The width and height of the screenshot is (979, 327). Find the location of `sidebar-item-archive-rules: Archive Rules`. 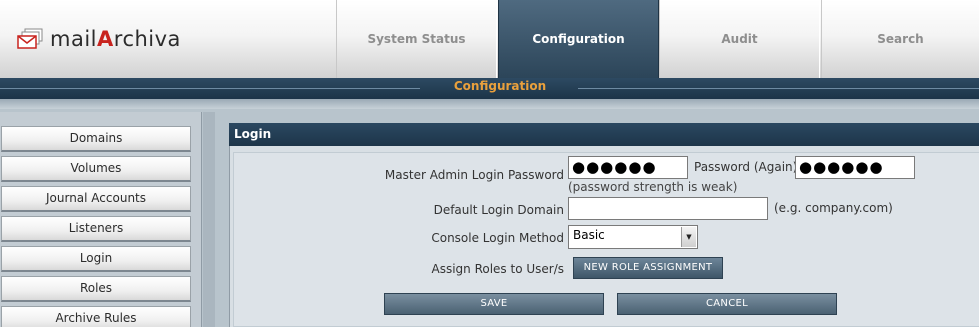

sidebar-item-archive-rules: Archive Rules is located at coordinates (96, 316).